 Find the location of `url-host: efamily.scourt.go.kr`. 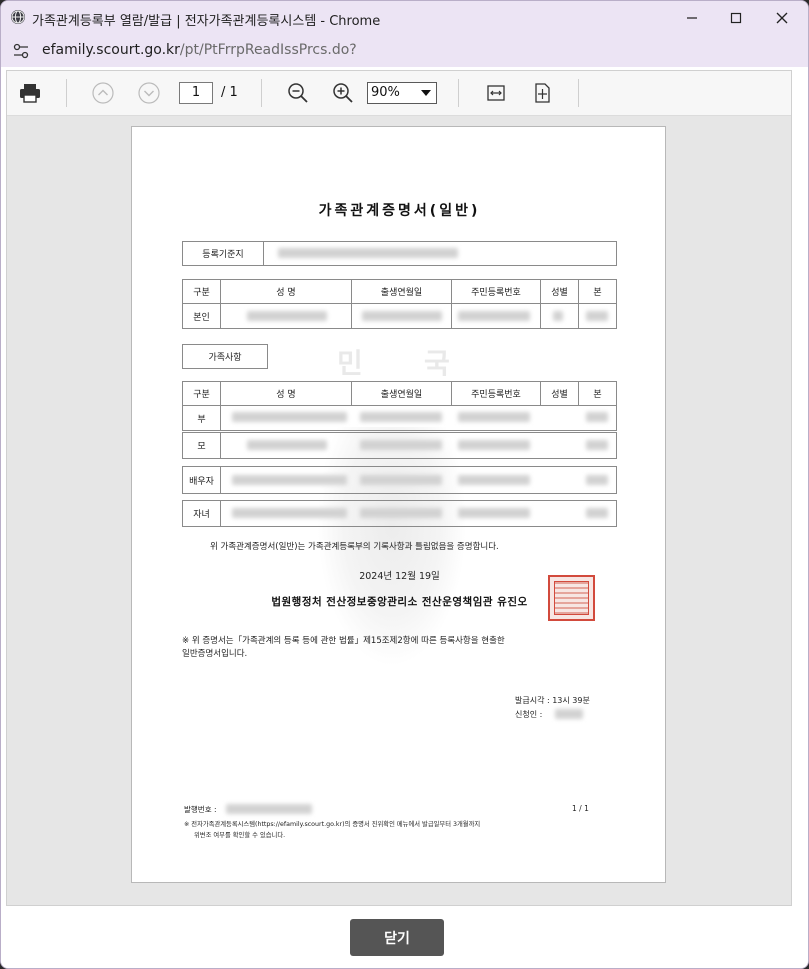

url-host: efamily.scourt.go.kr is located at coordinates (111, 50).